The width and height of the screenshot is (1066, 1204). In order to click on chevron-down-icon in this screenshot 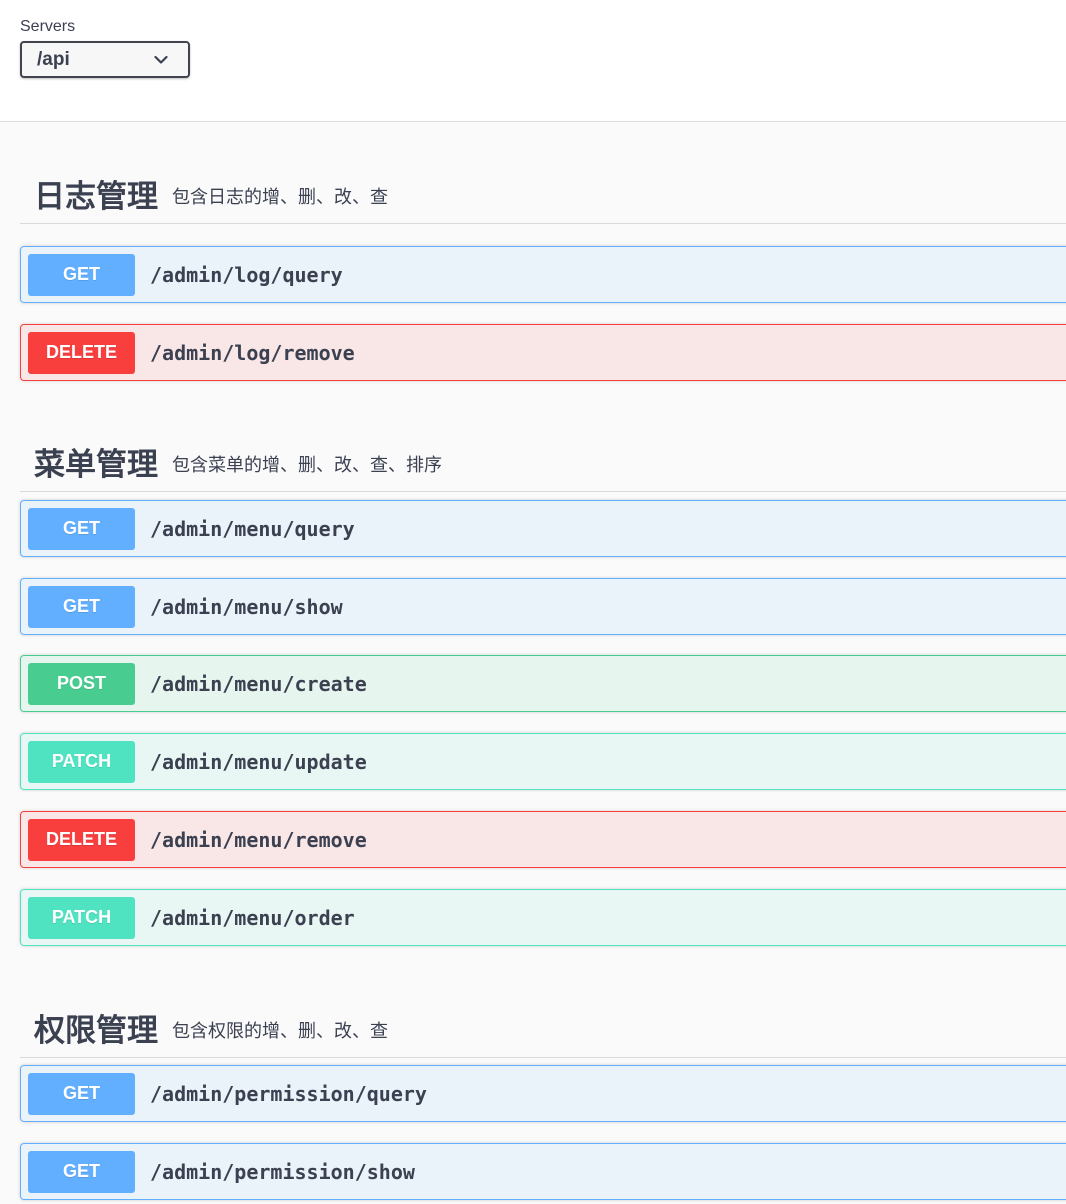, I will do `click(161, 59)`.